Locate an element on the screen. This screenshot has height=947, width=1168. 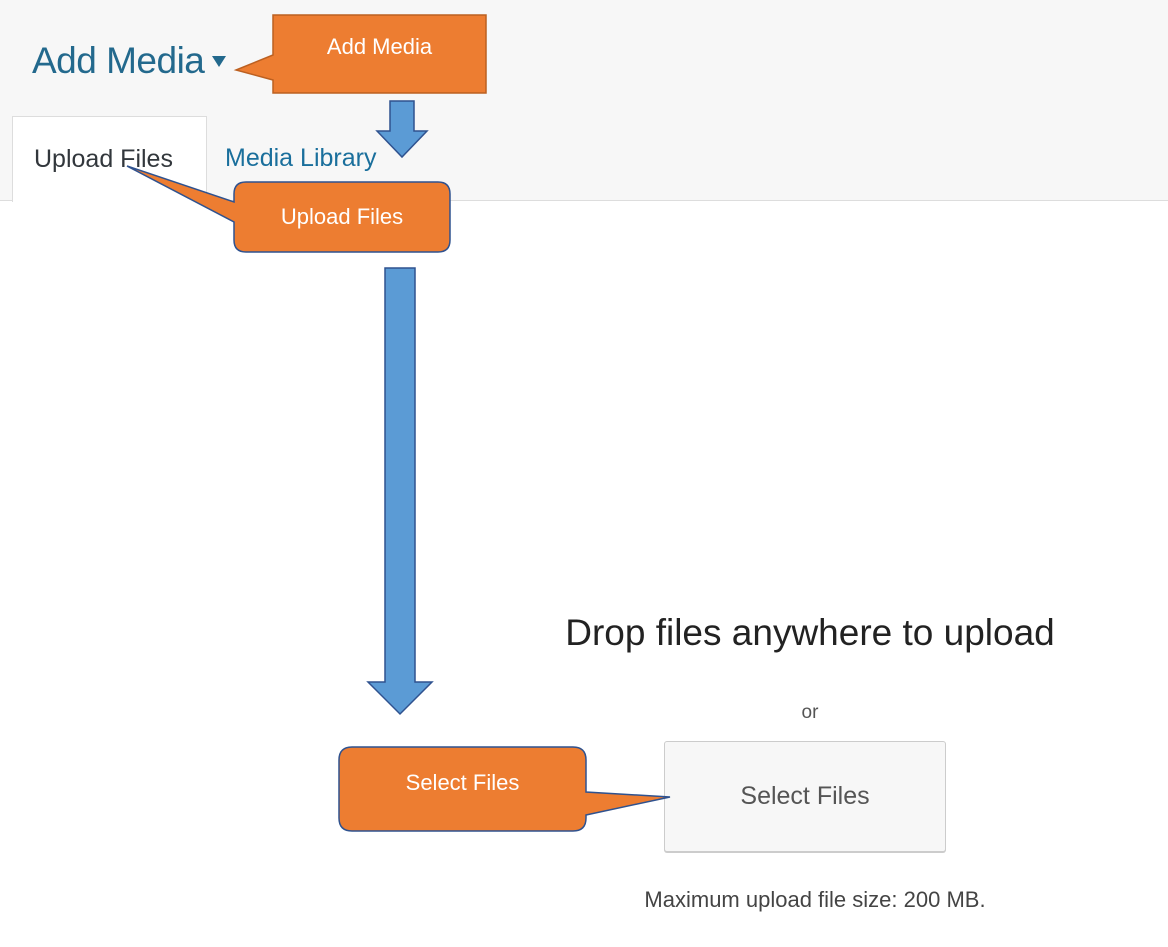
callout-add-media-label: Add Media is located at coordinates (379, 46).